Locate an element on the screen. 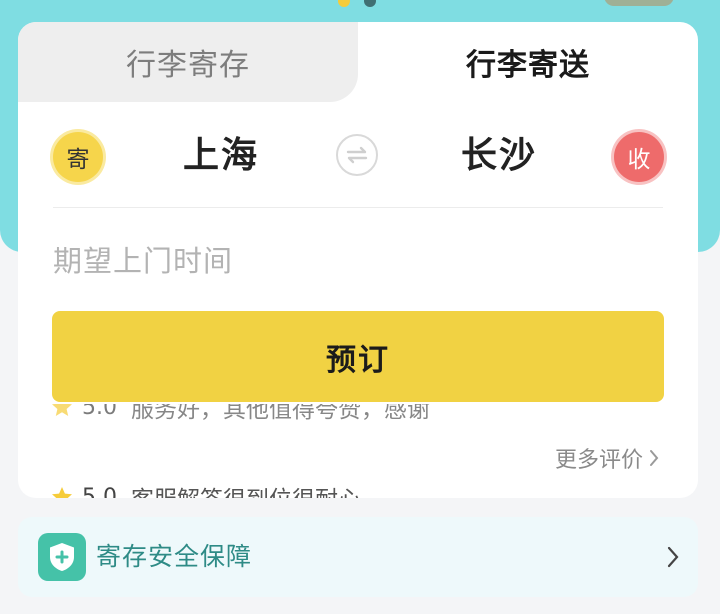 This screenshot has height=614, width=720. more-reviews-link: 更多评价 is located at coordinates (607, 458).